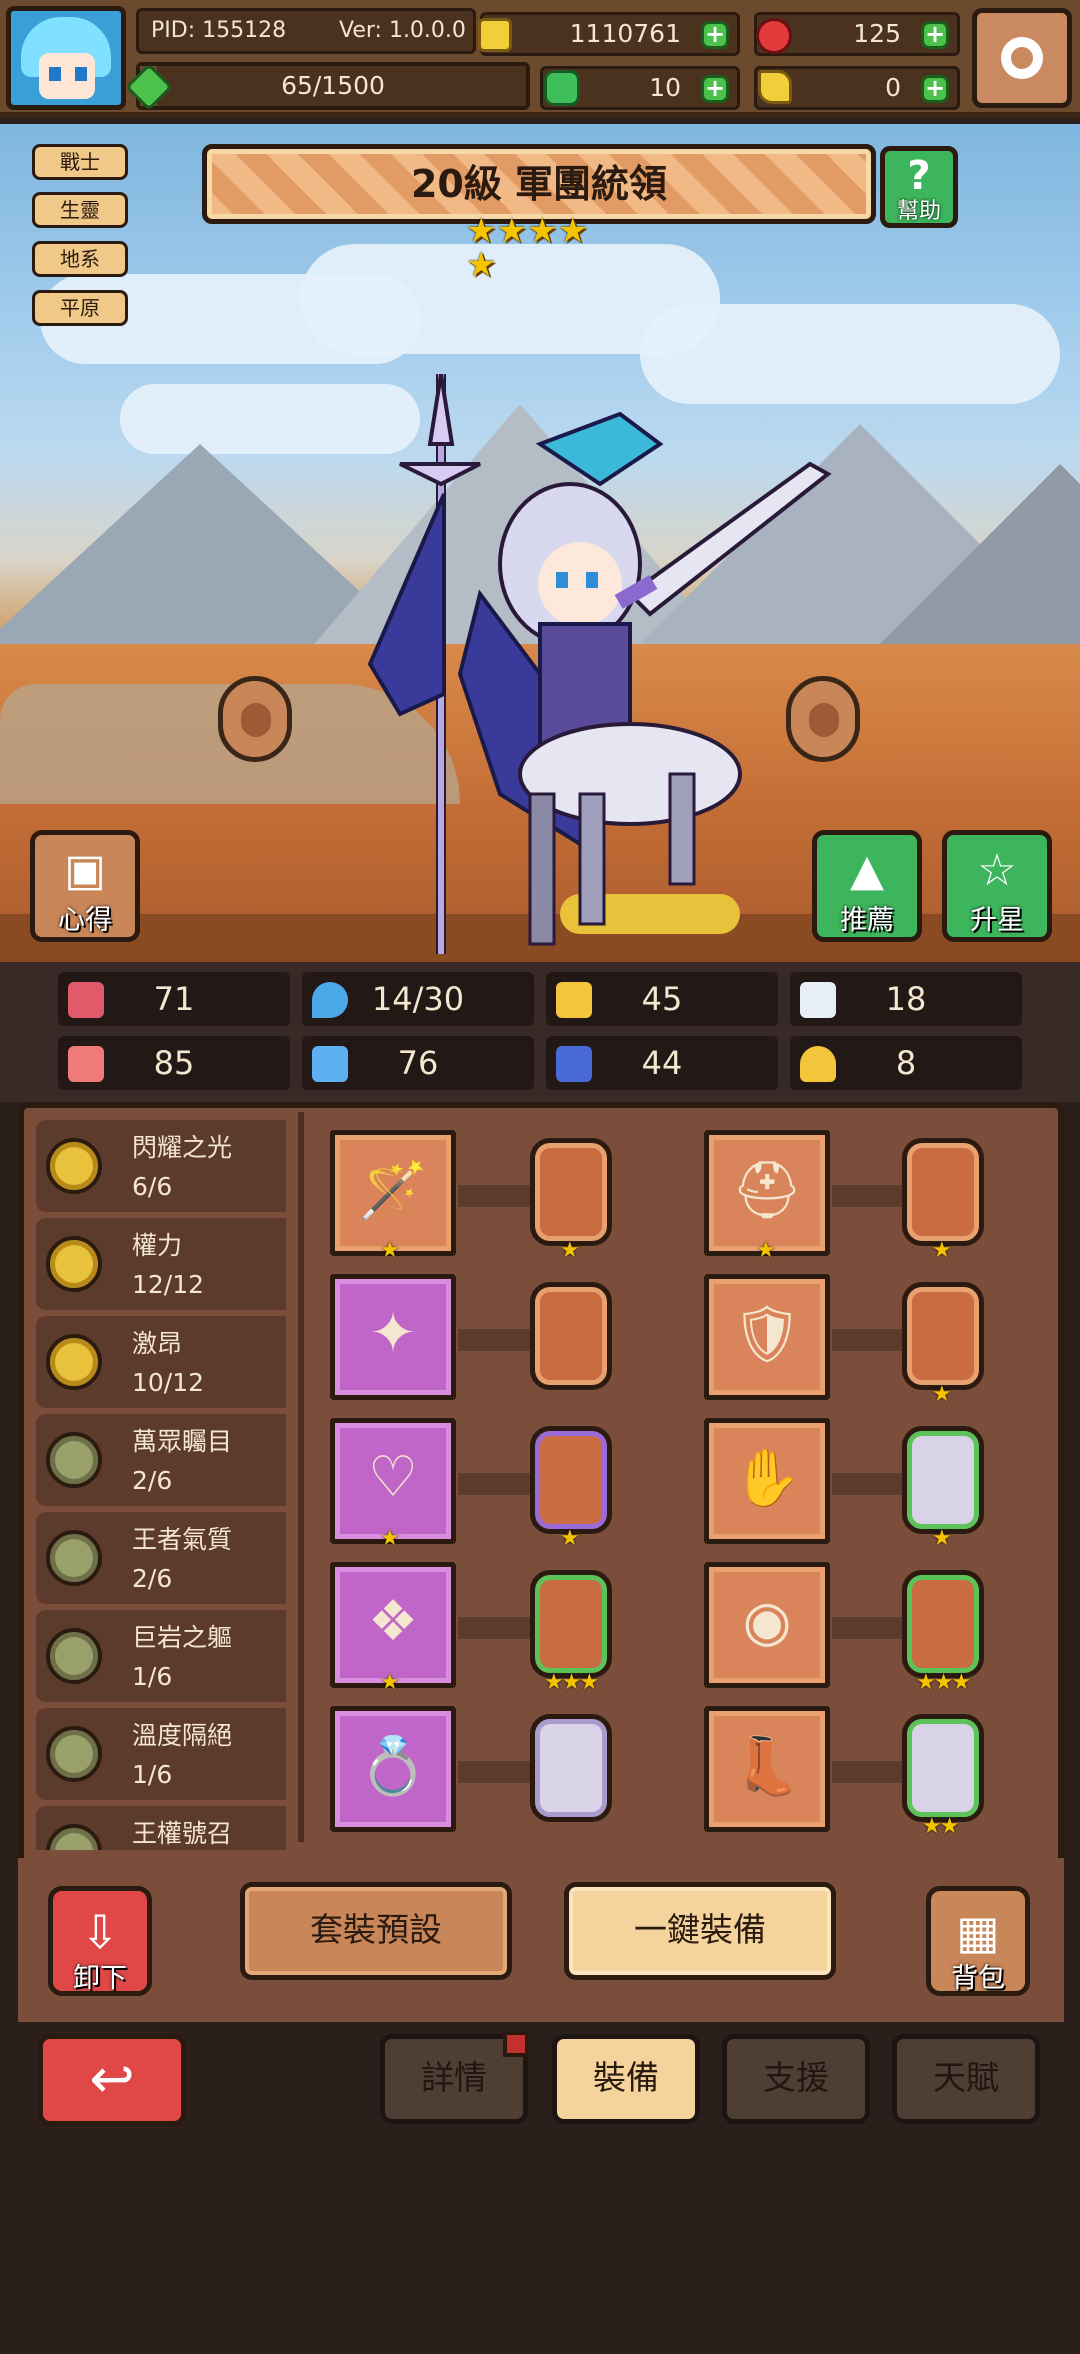  Describe the element at coordinates (393, 1337) in the screenshot. I see `equip-slot-orb: ✦` at that location.